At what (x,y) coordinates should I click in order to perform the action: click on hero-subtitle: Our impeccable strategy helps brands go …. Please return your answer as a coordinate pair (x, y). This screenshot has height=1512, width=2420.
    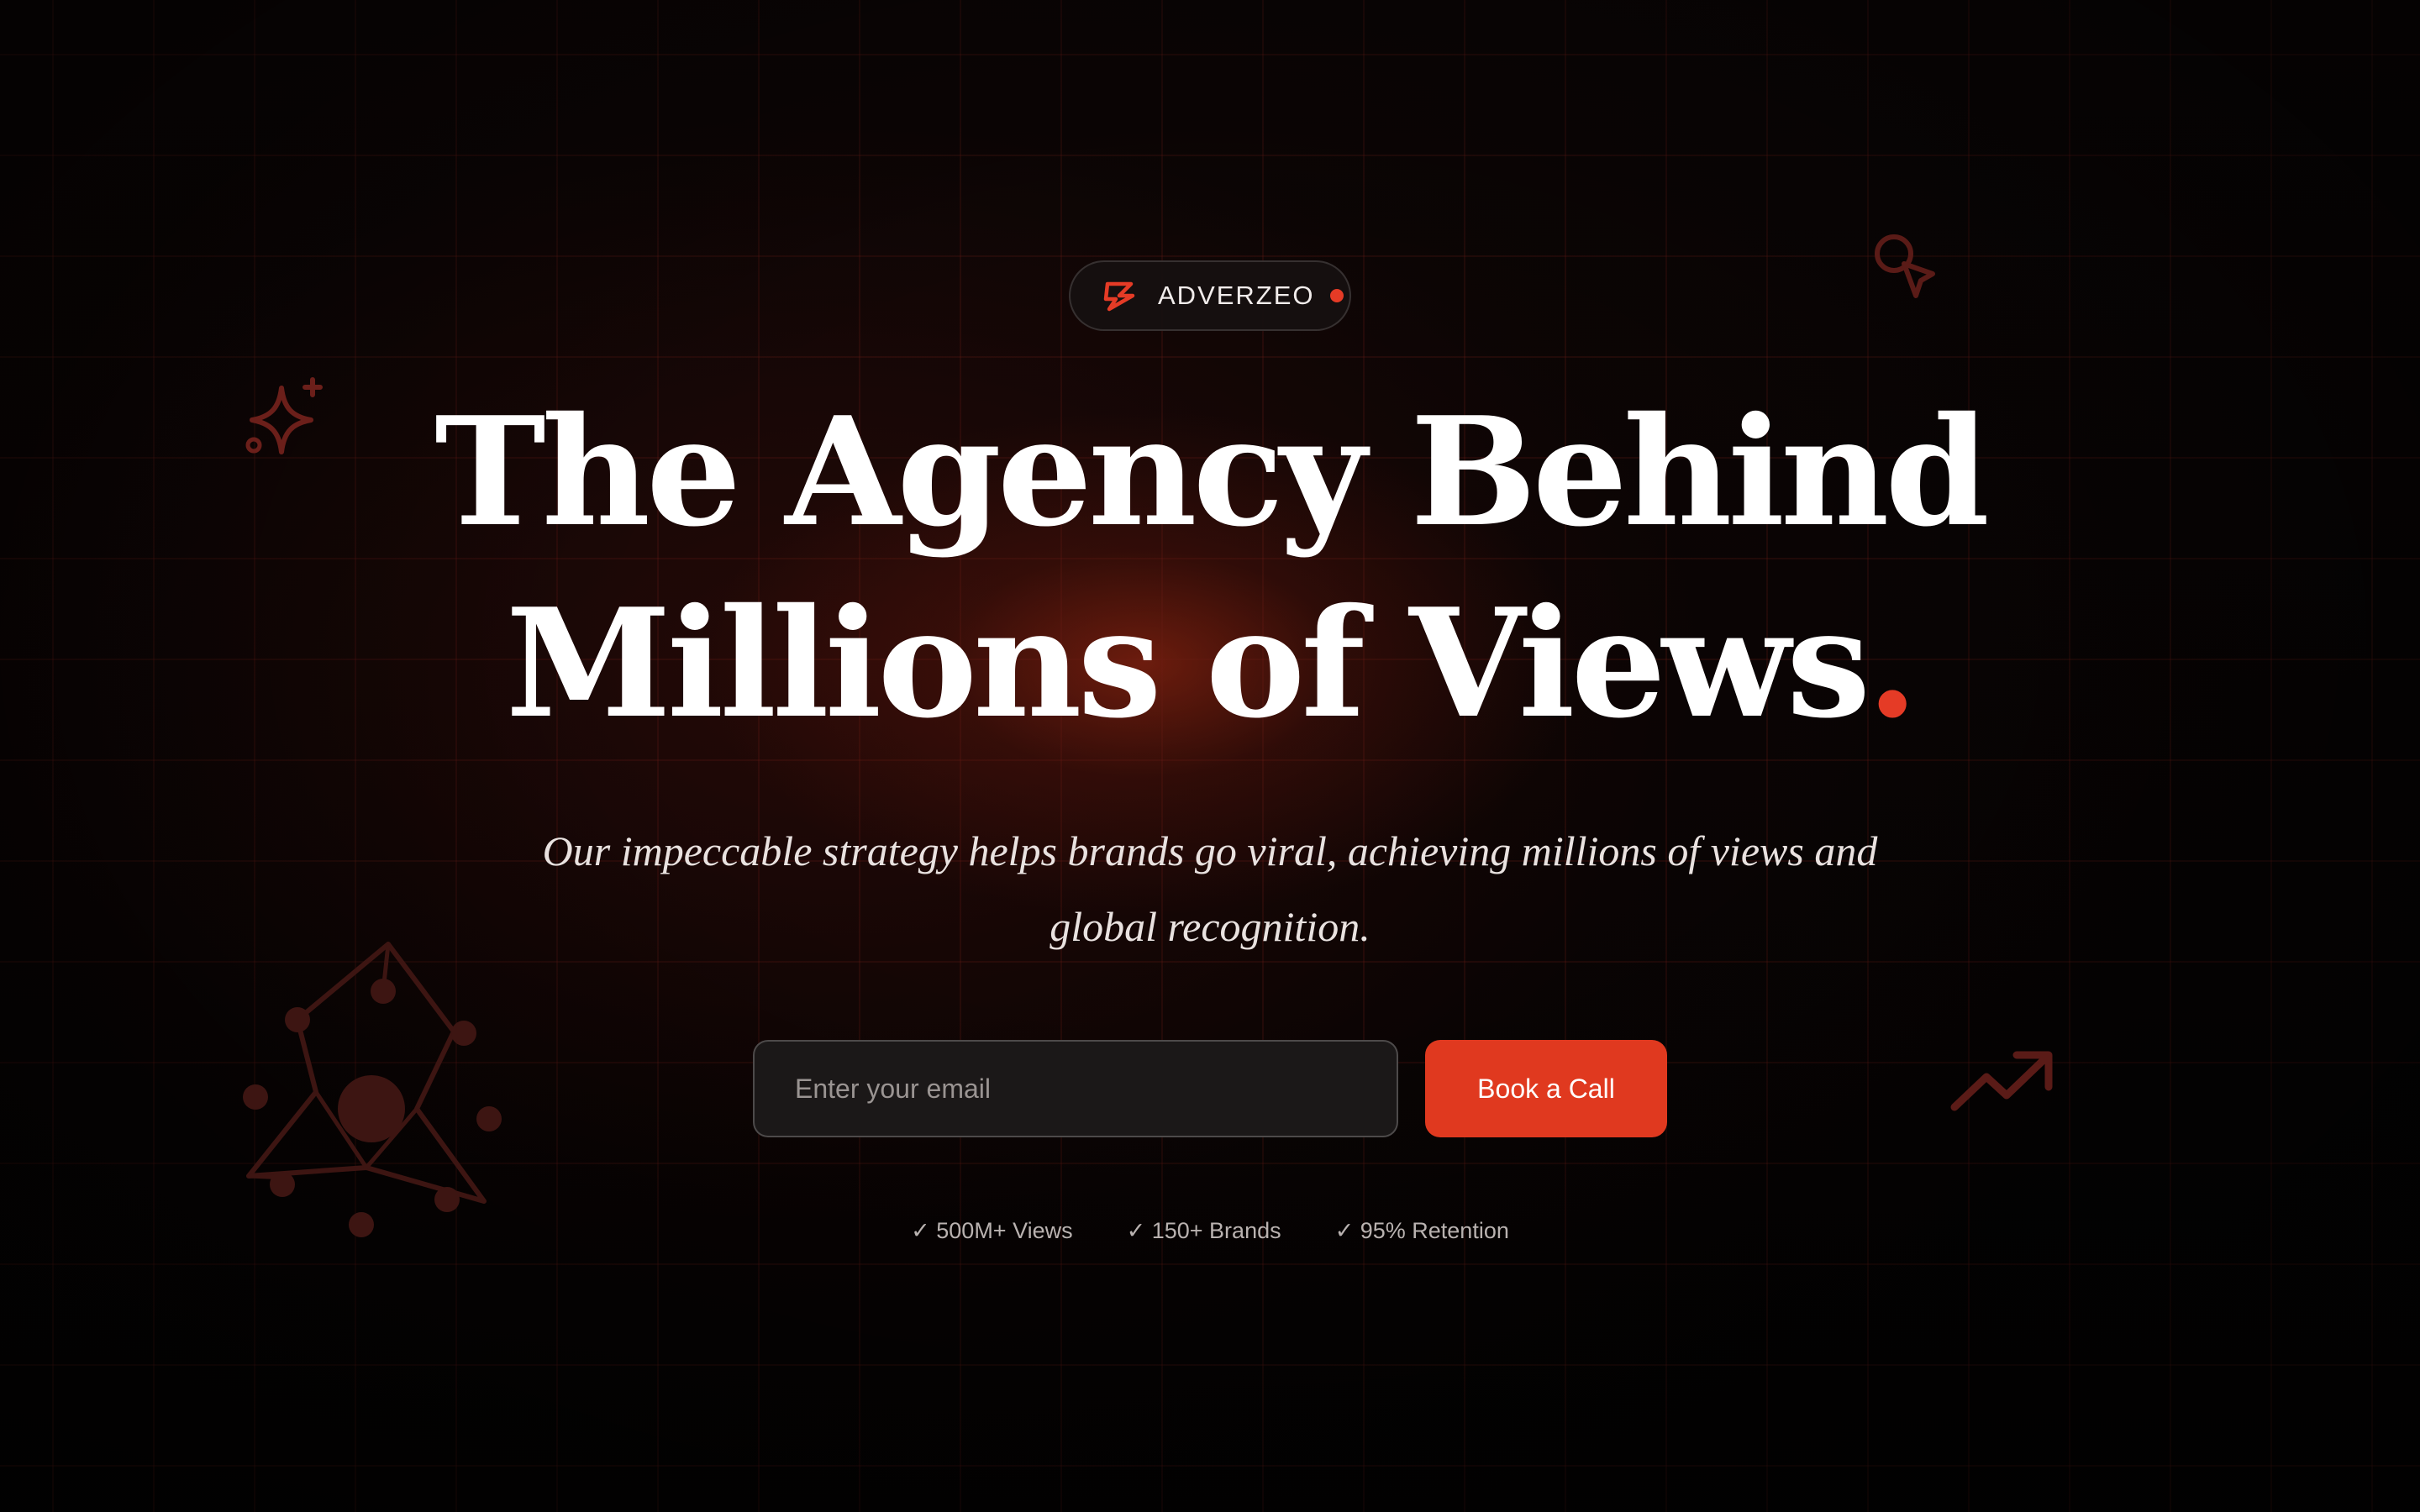
    Looking at the image, I should click on (1210, 888).